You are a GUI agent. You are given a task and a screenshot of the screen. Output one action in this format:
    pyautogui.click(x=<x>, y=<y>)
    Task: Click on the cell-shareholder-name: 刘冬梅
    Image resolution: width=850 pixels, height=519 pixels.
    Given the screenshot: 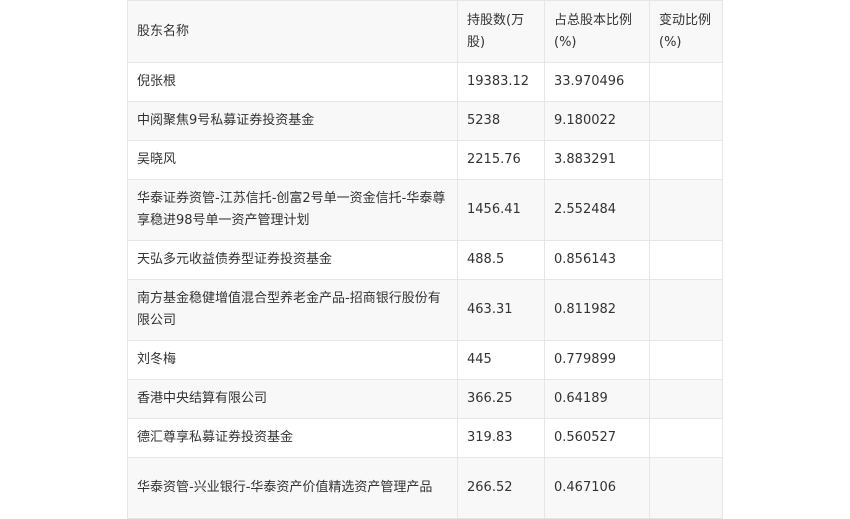 What is the action you would take?
    pyautogui.click(x=292, y=360)
    